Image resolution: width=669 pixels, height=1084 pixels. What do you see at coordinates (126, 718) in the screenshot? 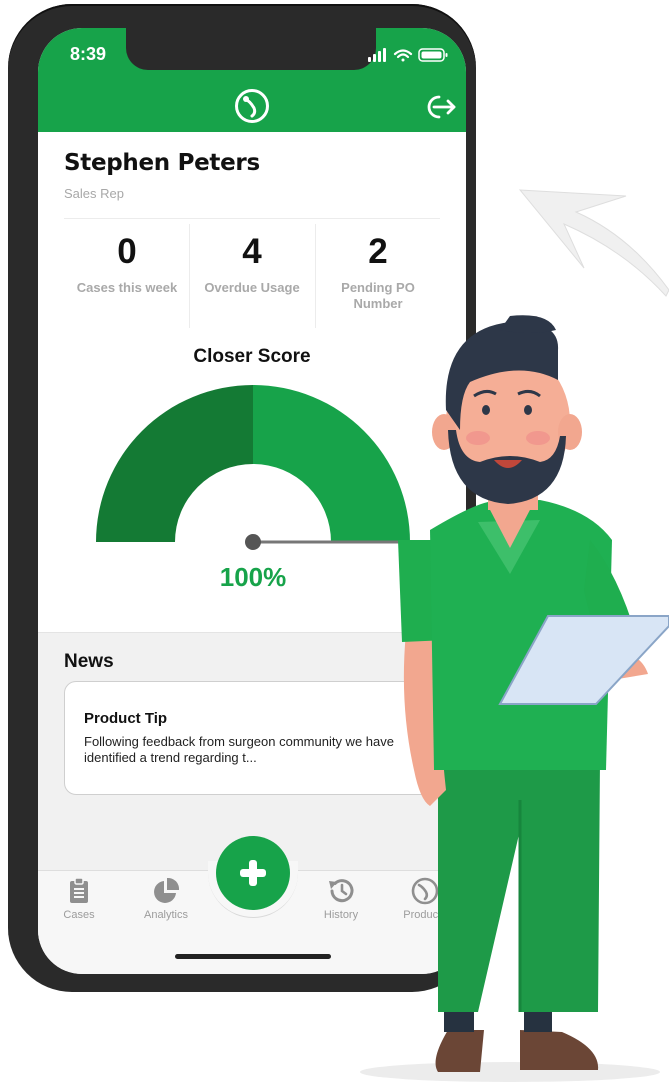
I see `news-card-title: Product Tip` at bounding box center [126, 718].